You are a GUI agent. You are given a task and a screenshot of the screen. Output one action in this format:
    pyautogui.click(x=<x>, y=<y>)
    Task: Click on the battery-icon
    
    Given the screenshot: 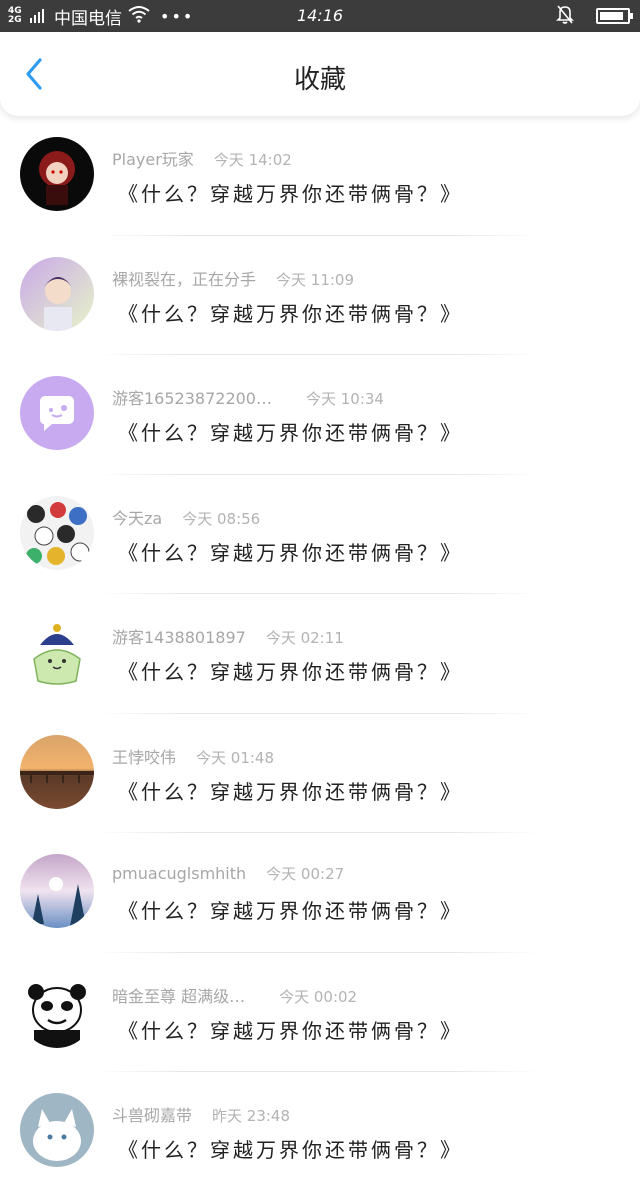 What is the action you would take?
    pyautogui.click(x=614, y=16)
    